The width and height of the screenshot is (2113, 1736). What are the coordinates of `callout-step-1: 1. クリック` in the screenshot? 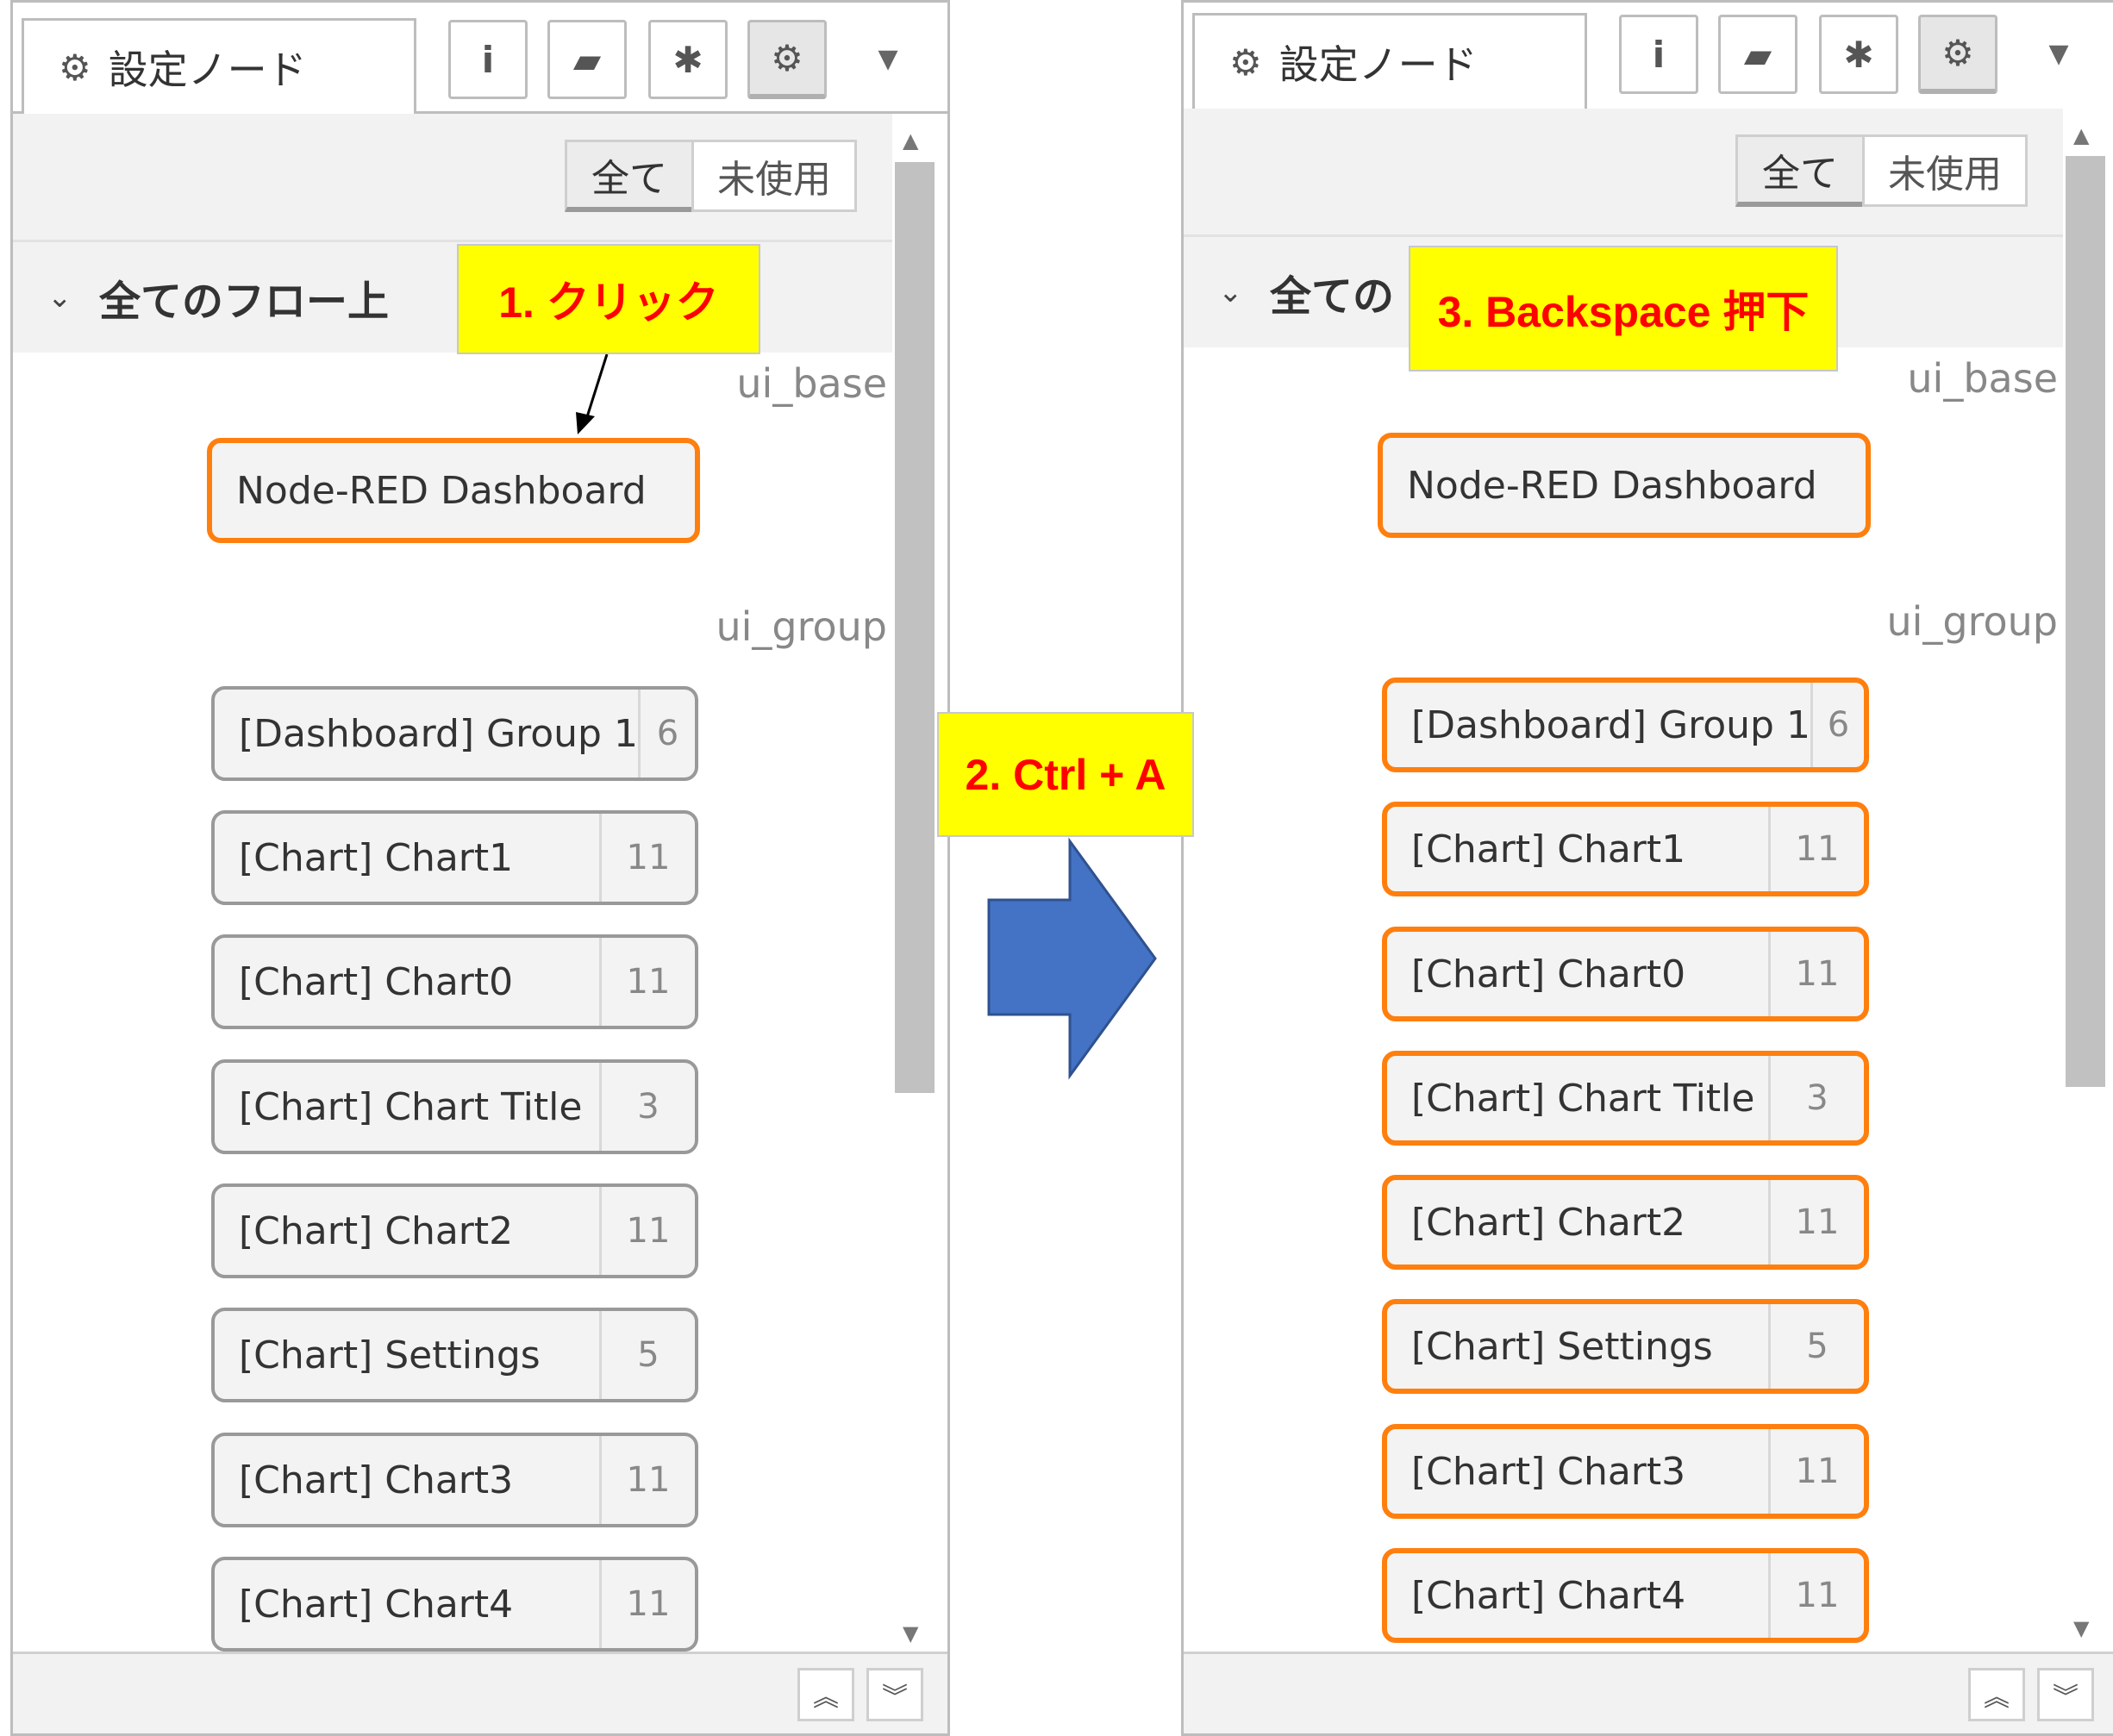 It's located at (608, 299).